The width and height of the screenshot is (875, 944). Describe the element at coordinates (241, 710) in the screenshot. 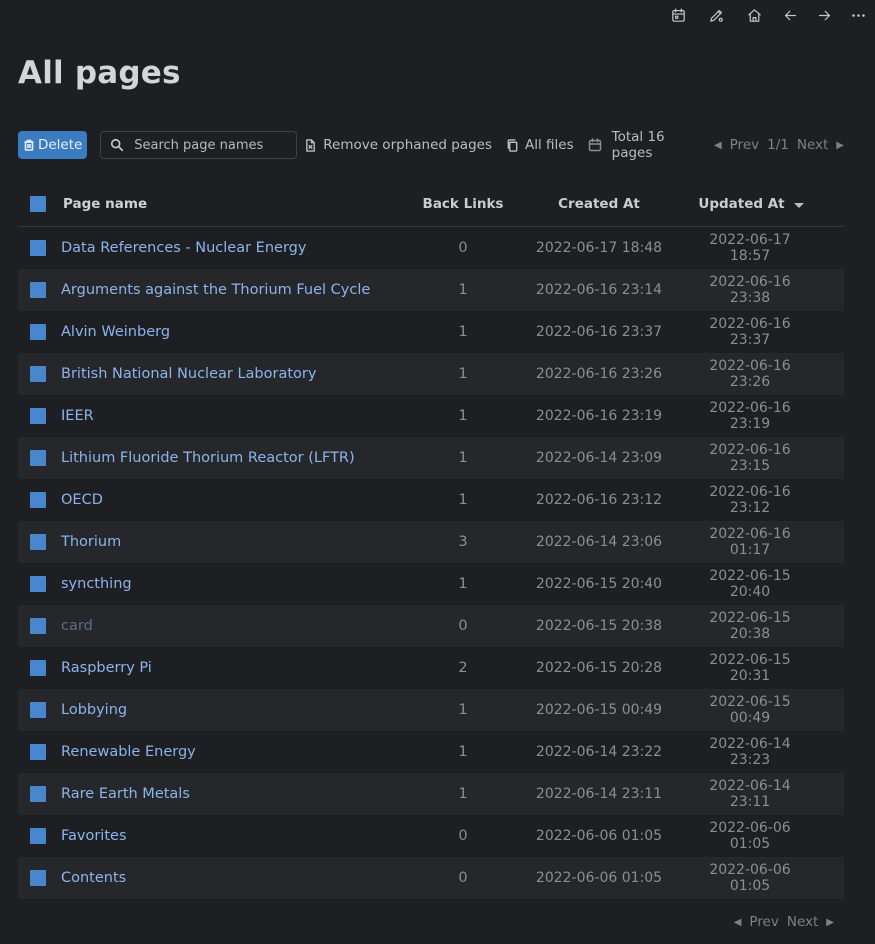

I see `page-name-link: Lobbying` at that location.